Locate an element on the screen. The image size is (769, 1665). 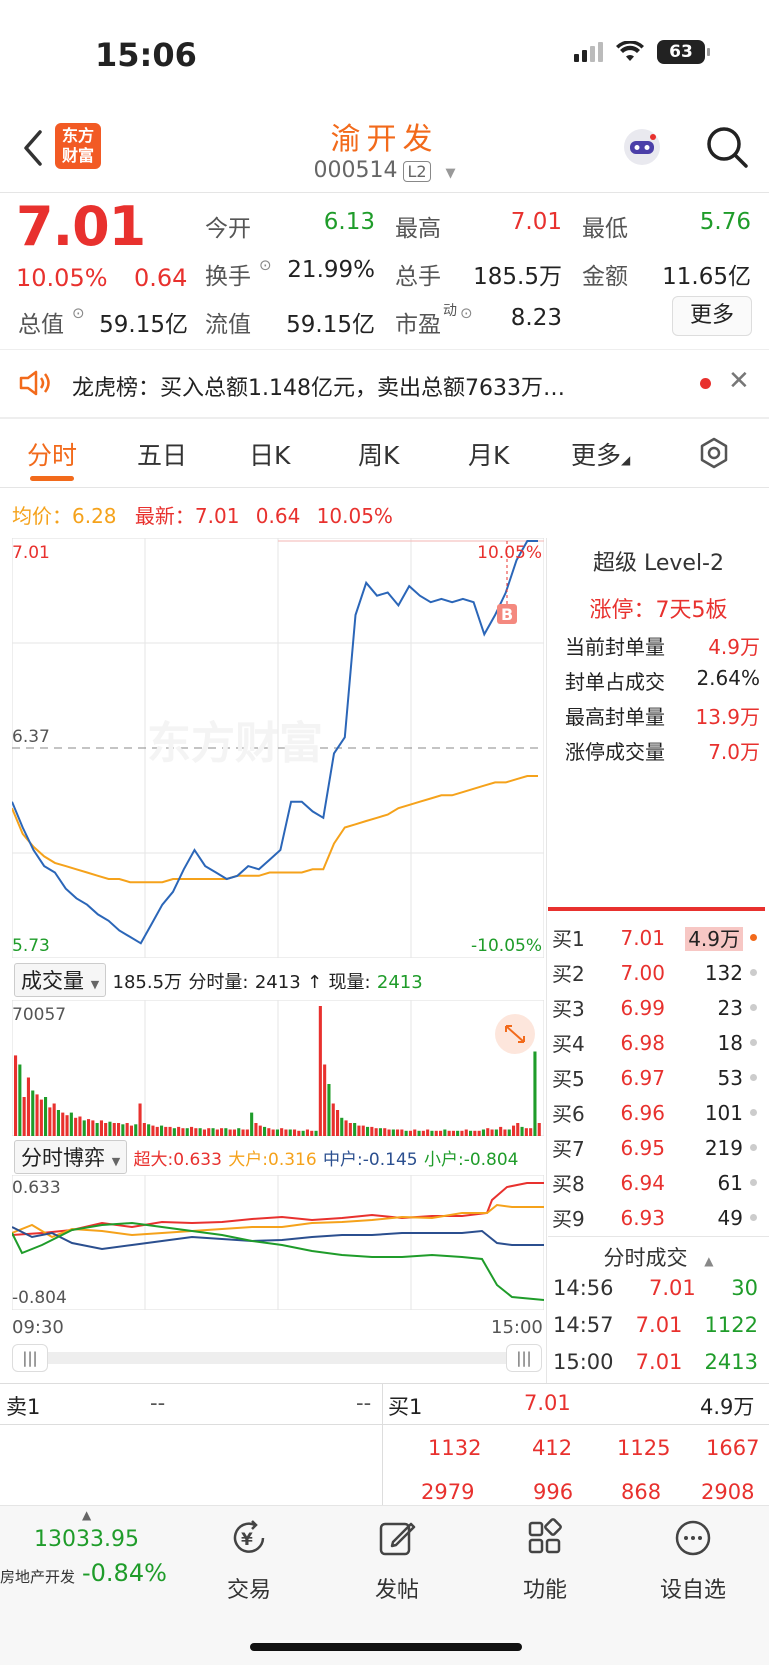
tab-timeshare: 分时 is located at coordinates (52, 454).